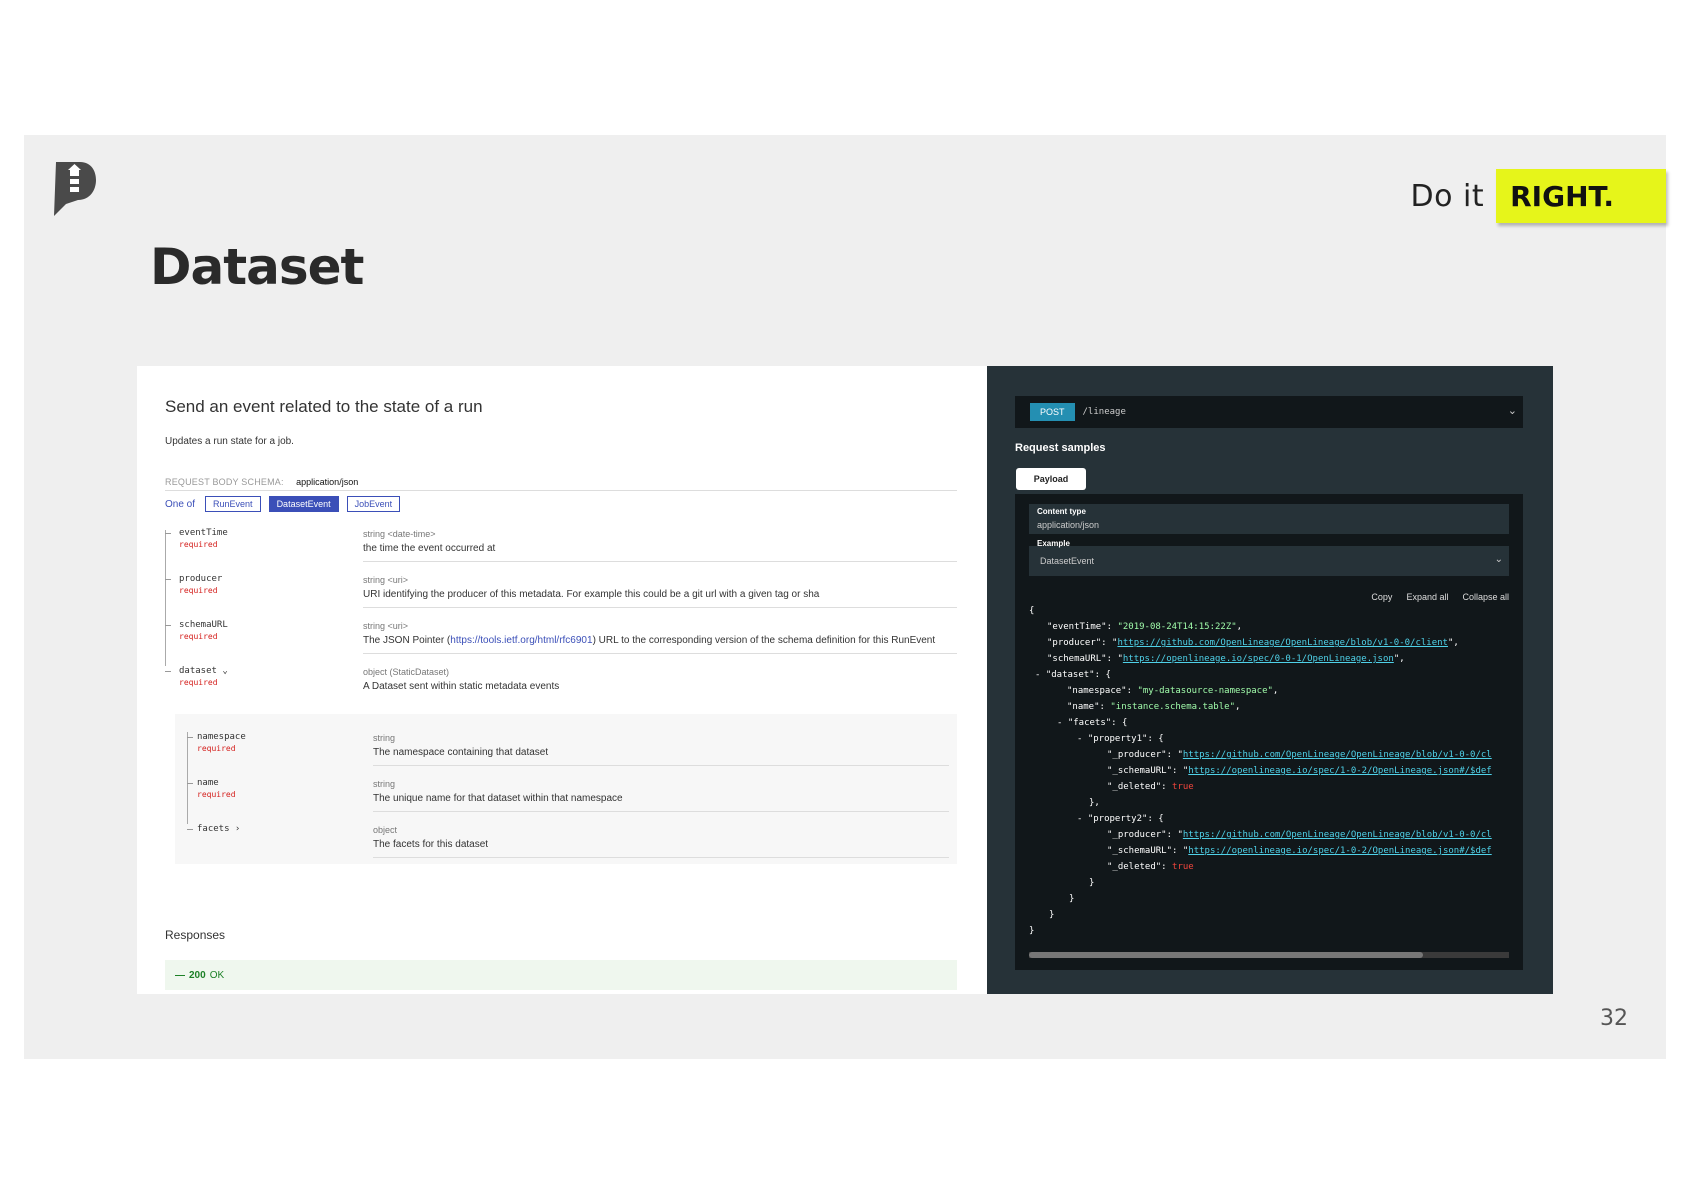 Image resolution: width=1684 pixels, height=1191 pixels. Describe the element at coordinates (1120, 739) in the screenshot. I see `code-line-toggle: - "property1": {` at that location.